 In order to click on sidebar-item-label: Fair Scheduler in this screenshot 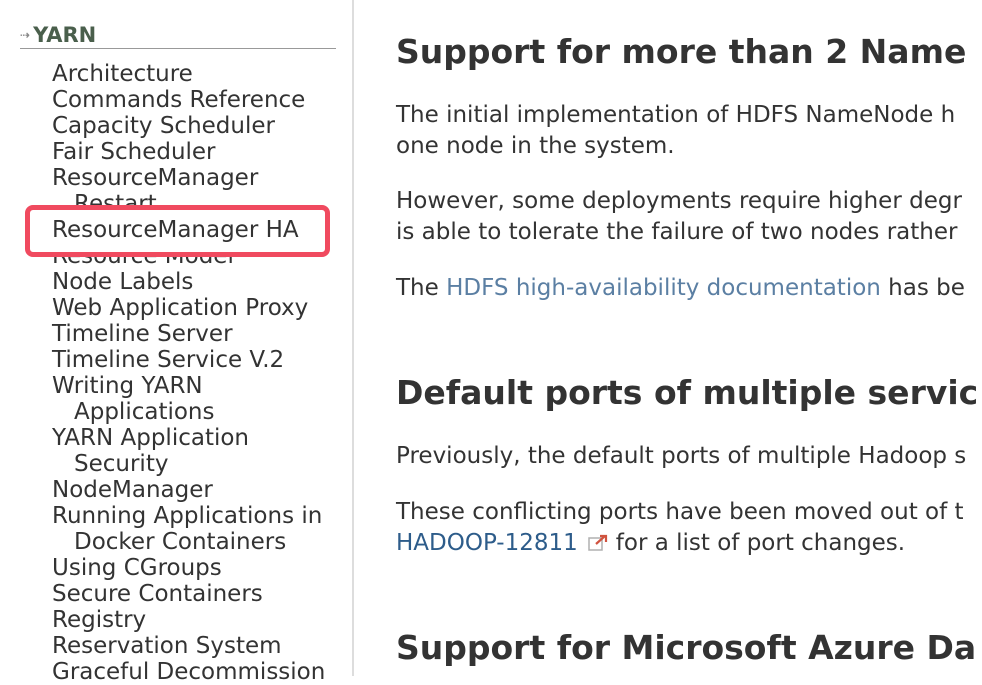, I will do `click(134, 152)`.